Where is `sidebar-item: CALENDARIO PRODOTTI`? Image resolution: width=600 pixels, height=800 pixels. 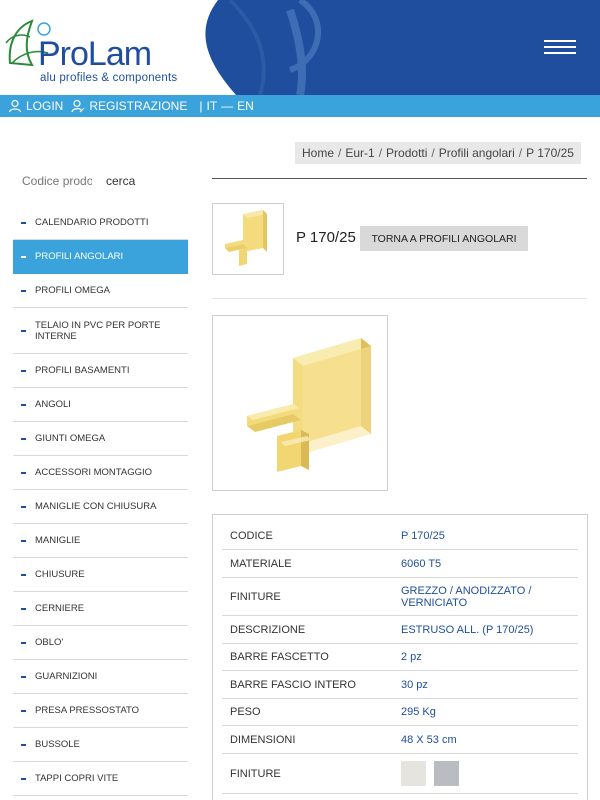
sidebar-item: CALENDARIO PRODOTTI is located at coordinates (100, 223).